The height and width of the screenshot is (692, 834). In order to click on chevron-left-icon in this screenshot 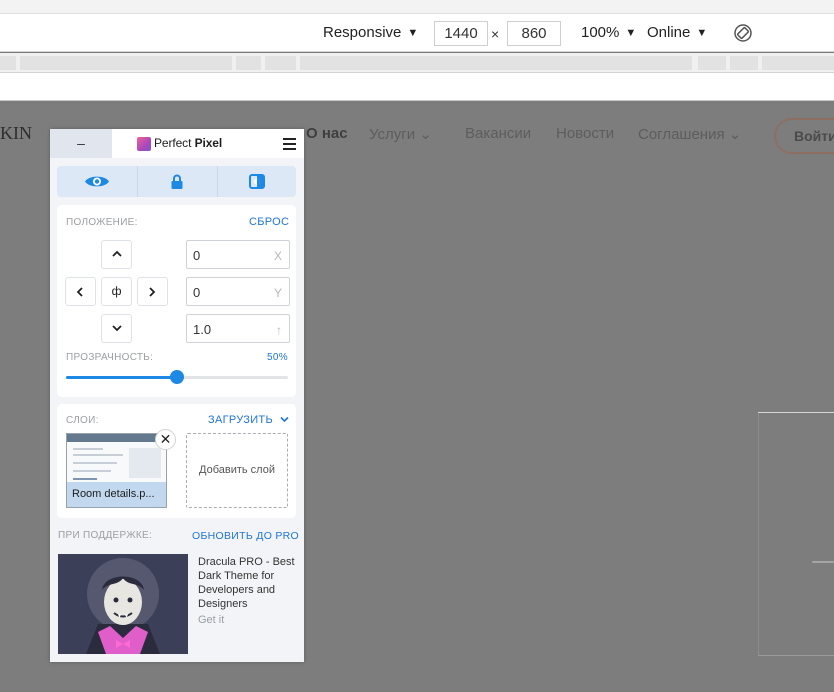, I will do `click(79, 292)`.